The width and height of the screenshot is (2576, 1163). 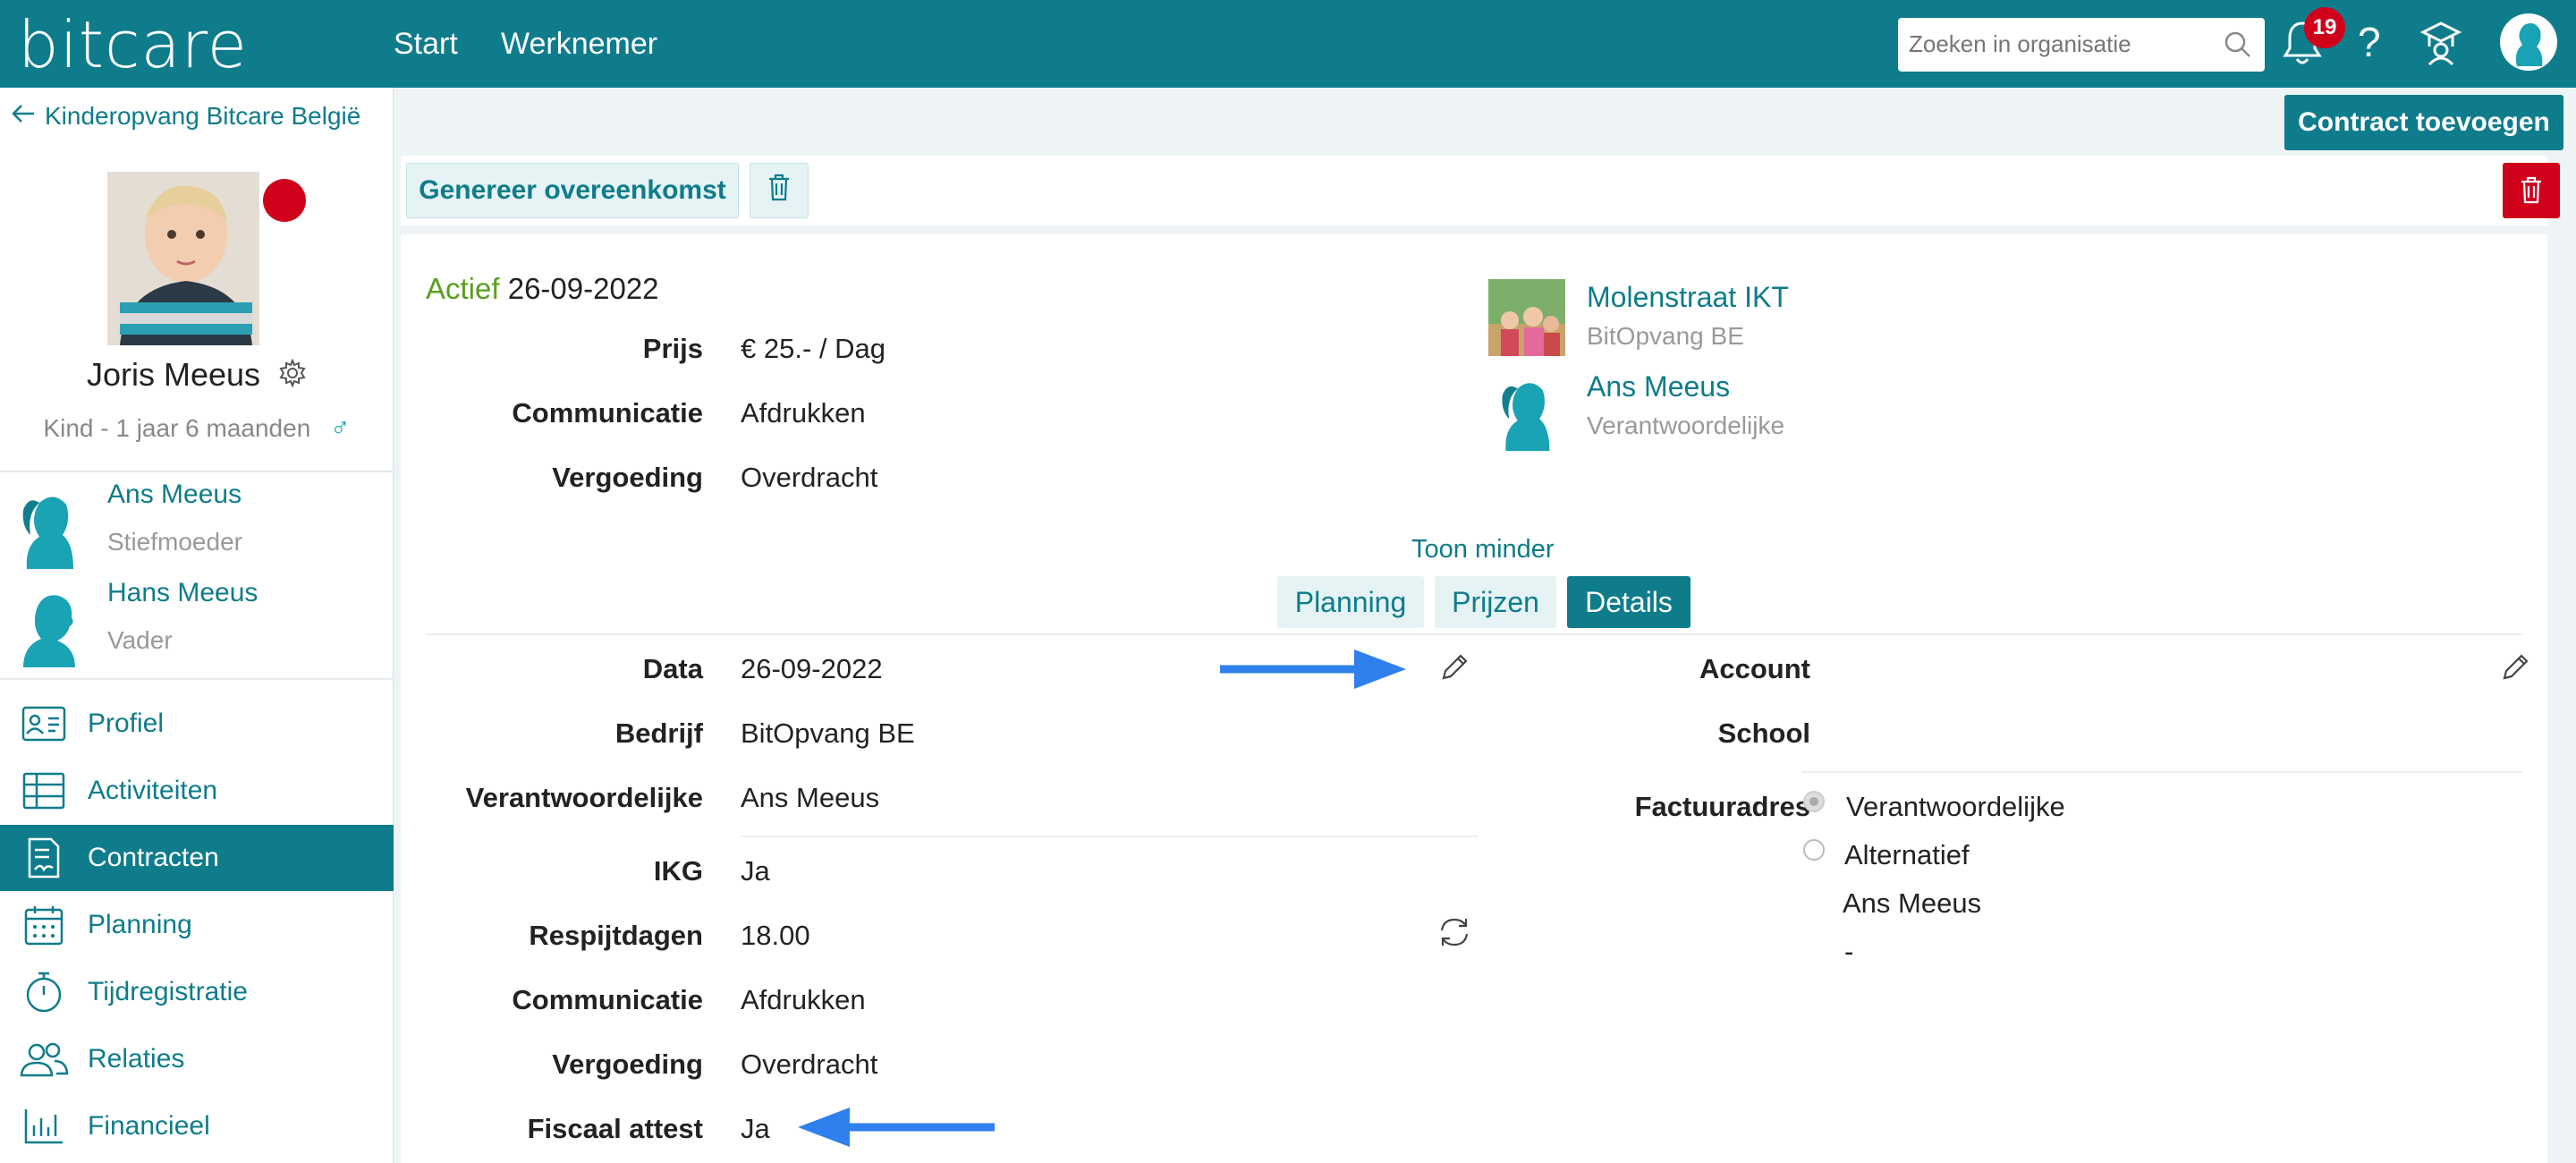 What do you see at coordinates (2061, 44) in the screenshot?
I see `search-input` at bounding box center [2061, 44].